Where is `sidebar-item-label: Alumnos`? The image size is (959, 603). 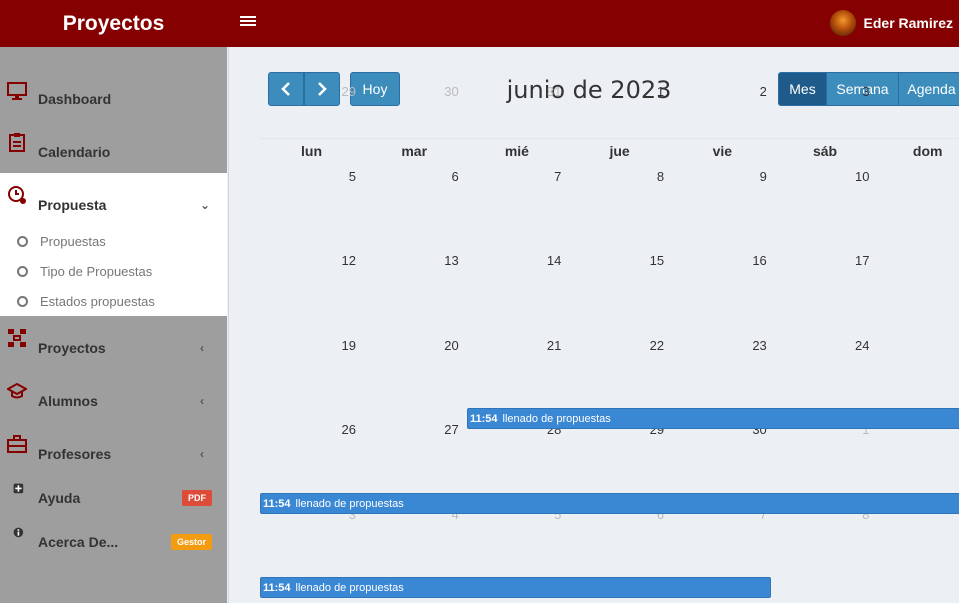
sidebar-item-label: Alumnos is located at coordinates (68, 401).